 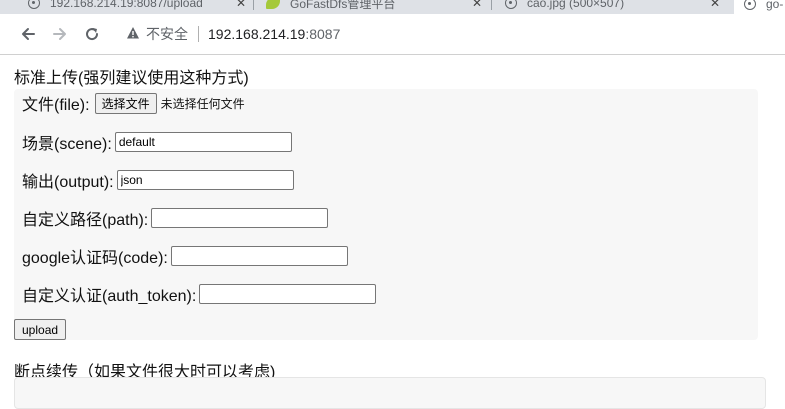 I want to click on back-button, so click(x=28, y=34).